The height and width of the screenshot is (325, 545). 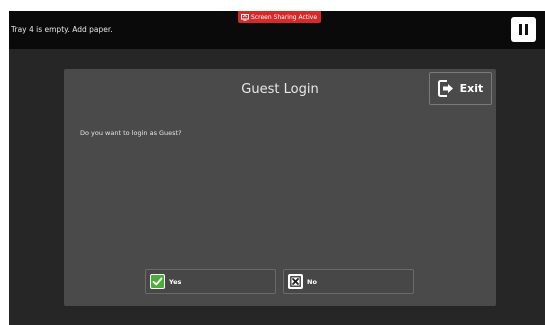 What do you see at coordinates (312, 281) in the screenshot?
I see `no-label: No` at bounding box center [312, 281].